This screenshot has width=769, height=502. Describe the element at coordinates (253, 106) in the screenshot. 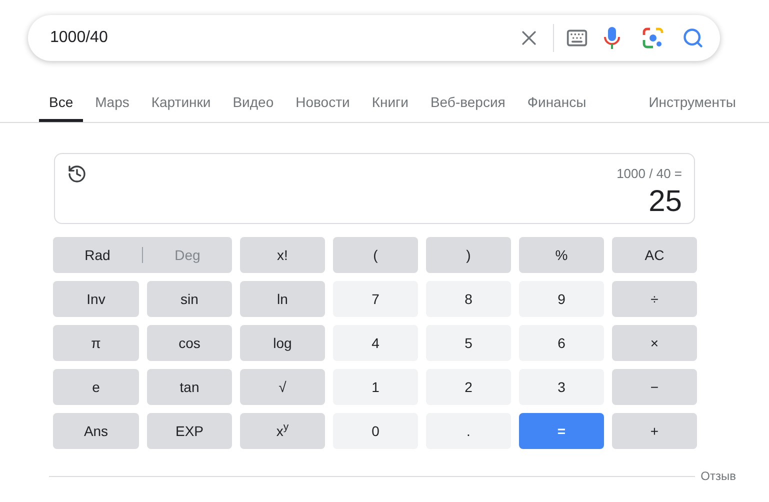

I see `search-tab: Видео` at that location.